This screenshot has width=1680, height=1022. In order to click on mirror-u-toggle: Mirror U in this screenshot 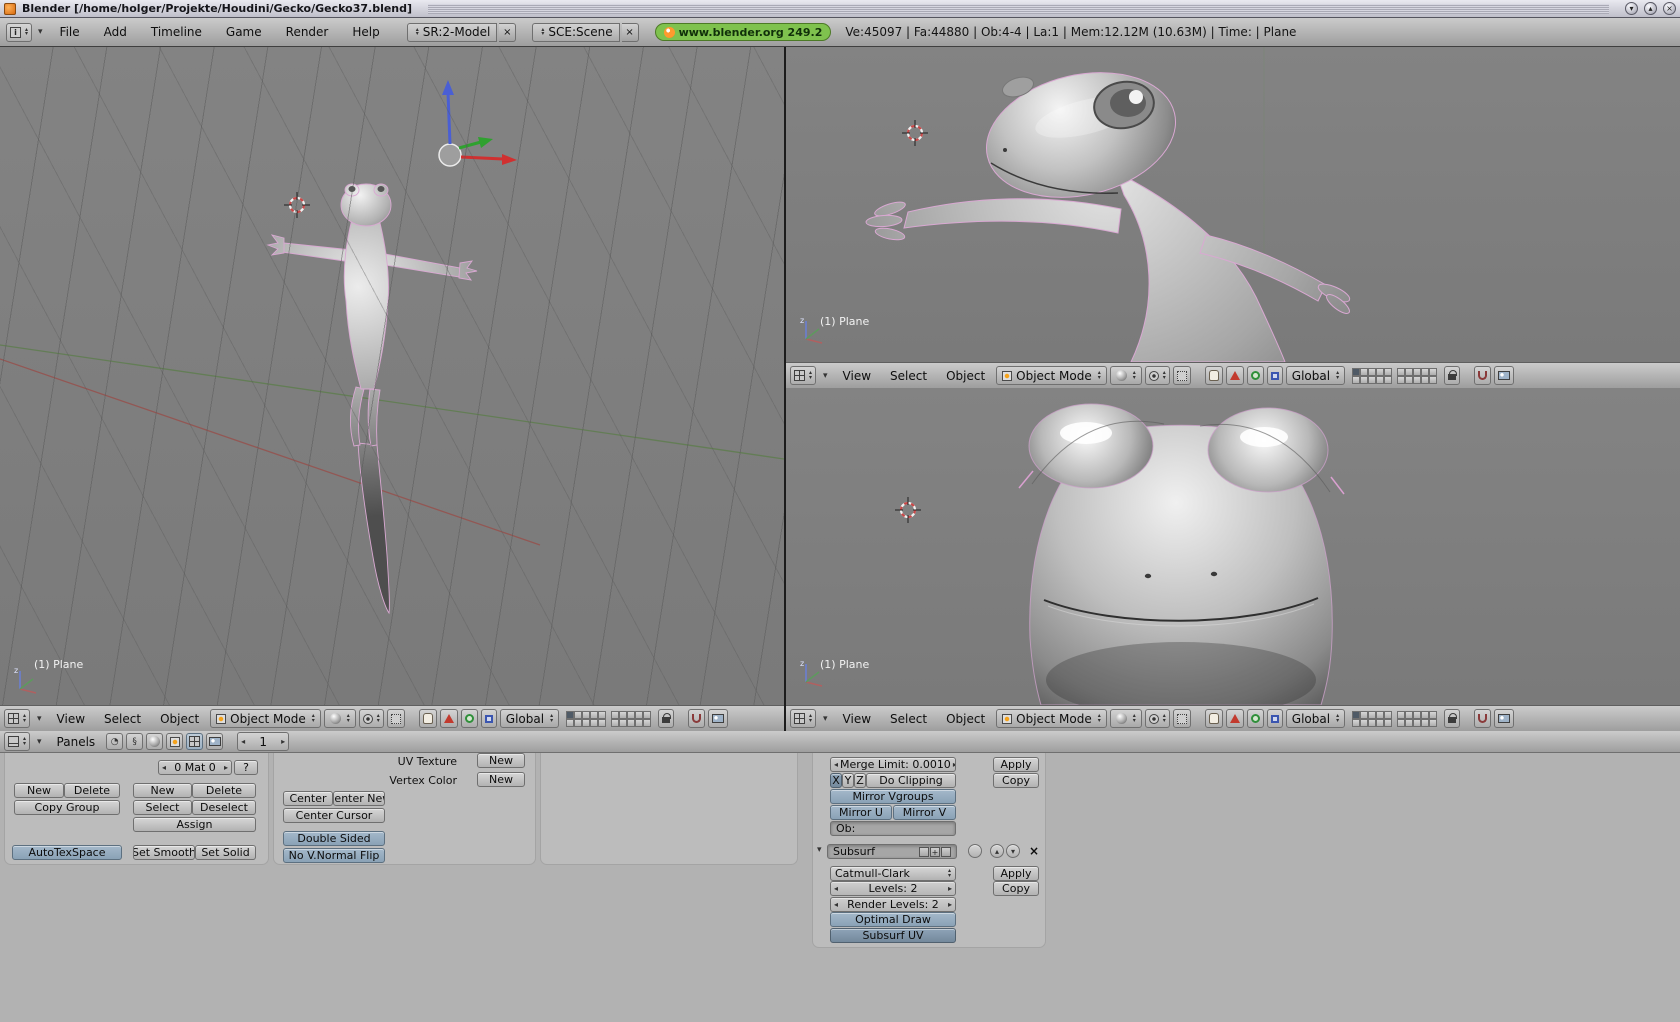, I will do `click(861, 812)`.